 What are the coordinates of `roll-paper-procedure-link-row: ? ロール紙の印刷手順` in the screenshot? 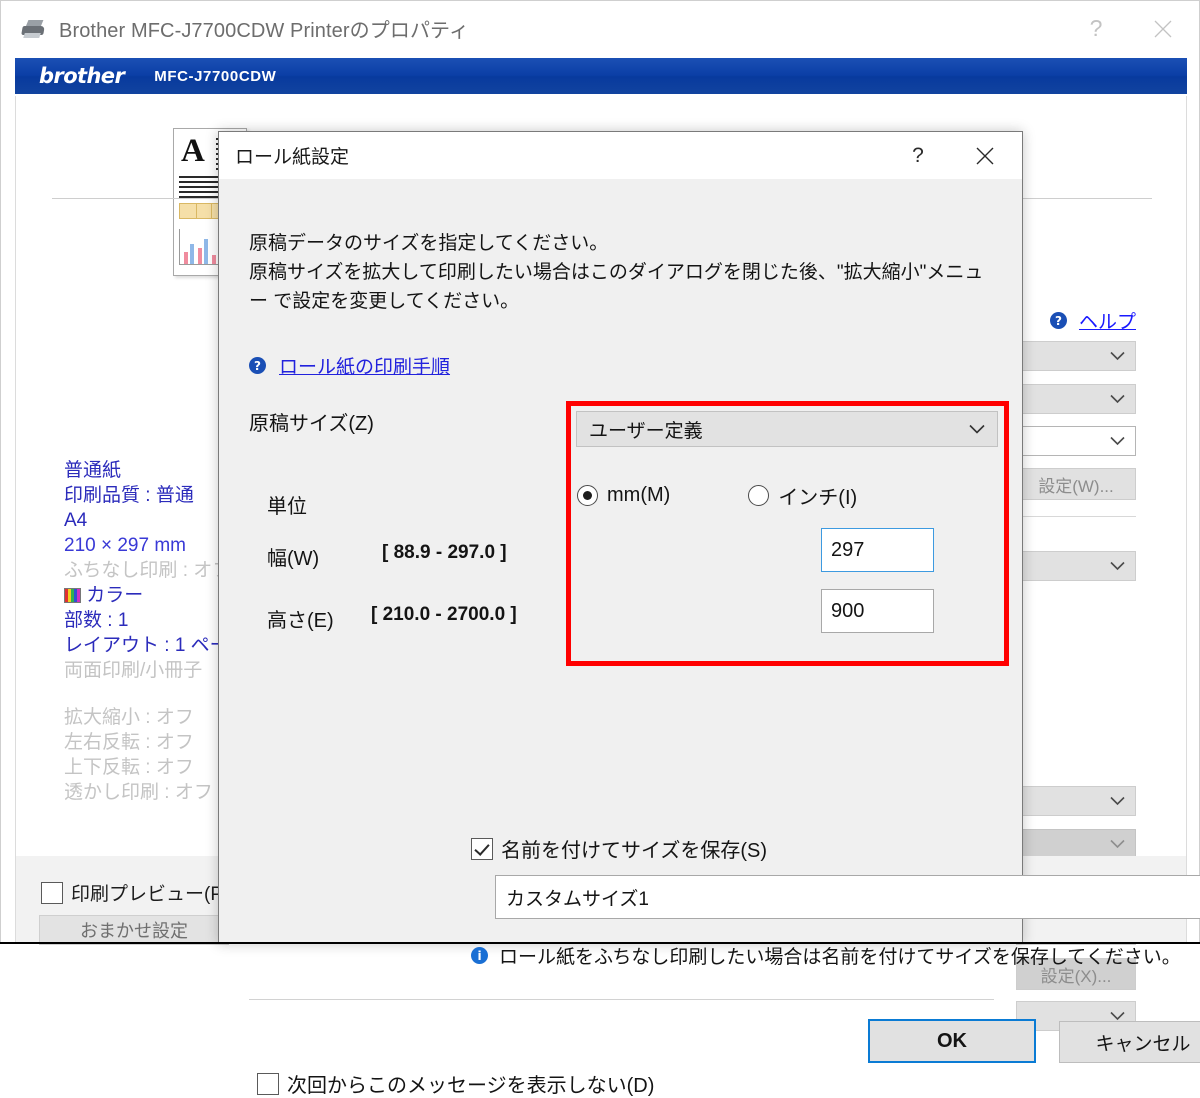 It's located at (349, 365).